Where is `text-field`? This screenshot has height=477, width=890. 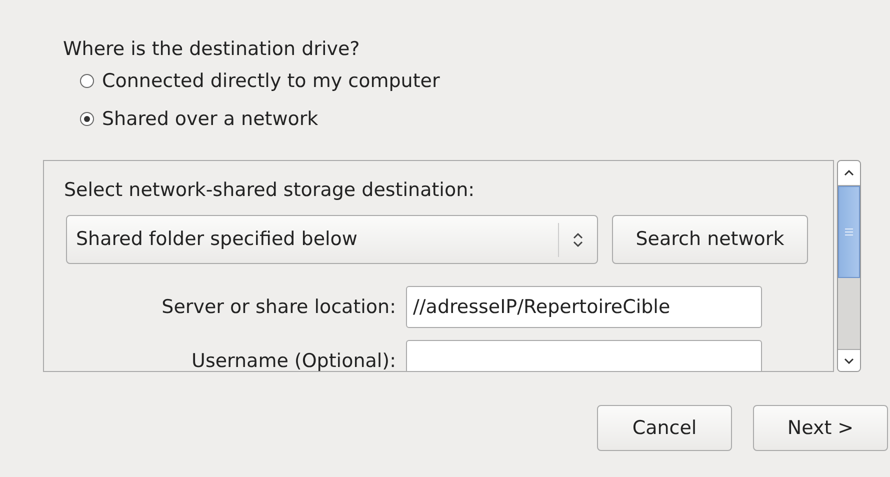 text-field is located at coordinates (584, 355).